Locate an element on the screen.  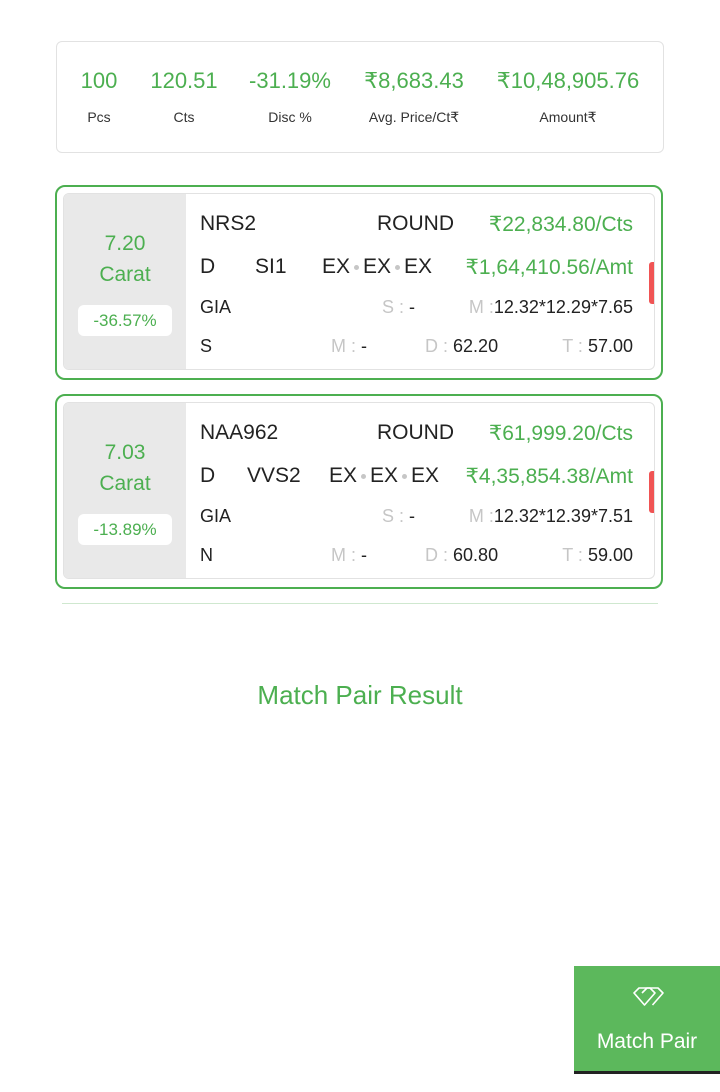
disc-value: -31.19% is located at coordinates (290, 80).